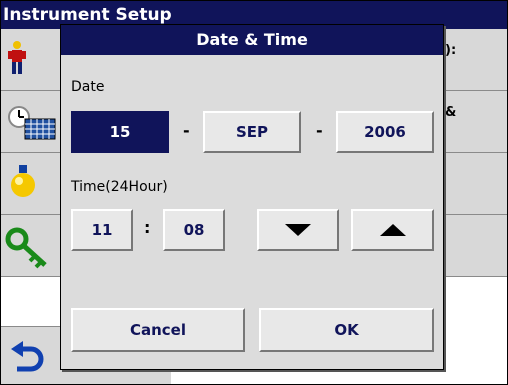 This screenshot has width=508, height=385. I want to click on arrow-up-icon, so click(392, 230).